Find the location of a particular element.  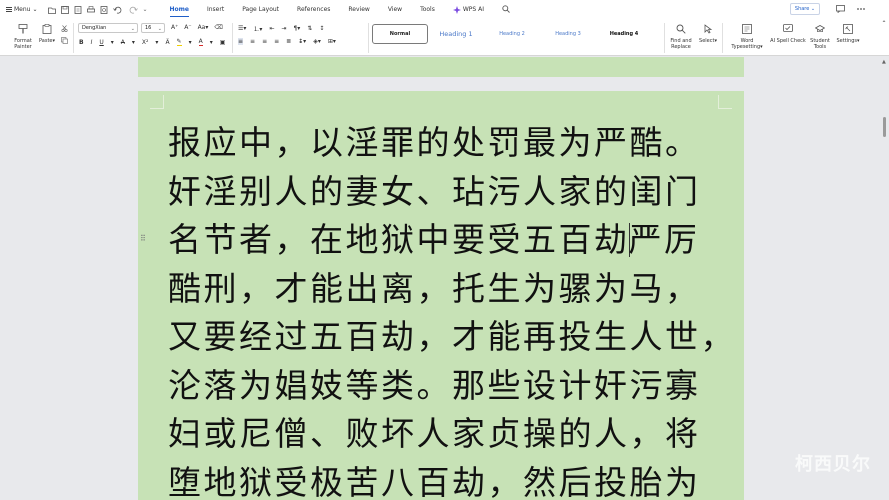

find-replace-button: Find and Replace is located at coordinates (681, 35).